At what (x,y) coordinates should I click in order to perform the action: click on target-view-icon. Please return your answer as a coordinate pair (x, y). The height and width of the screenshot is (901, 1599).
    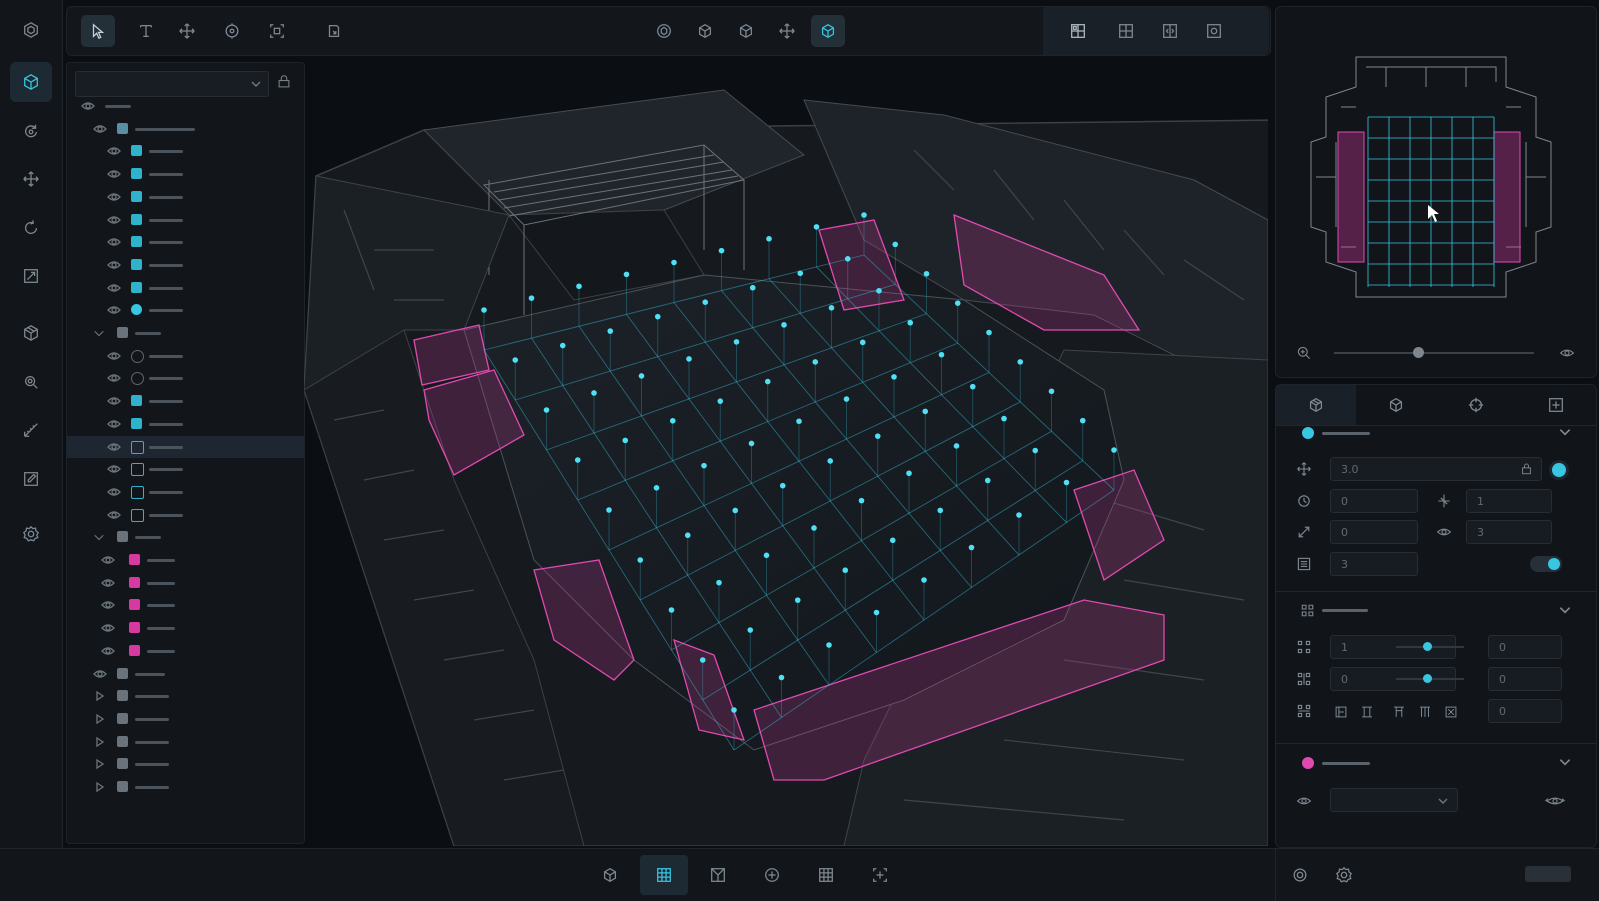
    Looking at the image, I should click on (772, 875).